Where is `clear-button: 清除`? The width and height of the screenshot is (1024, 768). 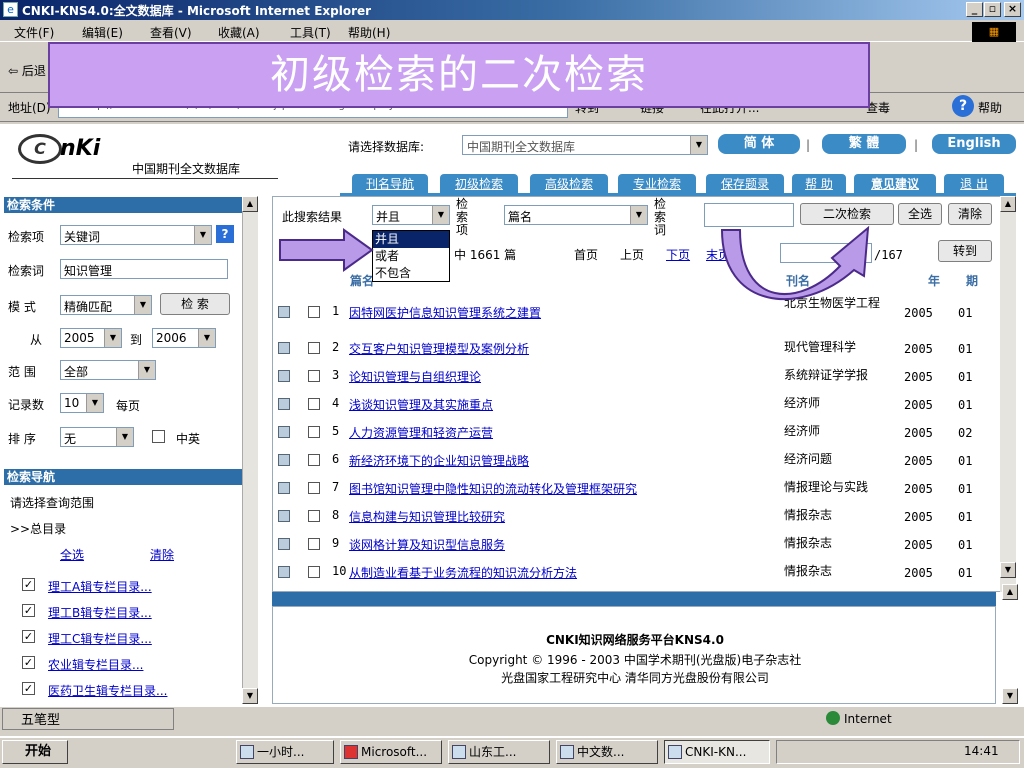 clear-button: 清除 is located at coordinates (970, 214).